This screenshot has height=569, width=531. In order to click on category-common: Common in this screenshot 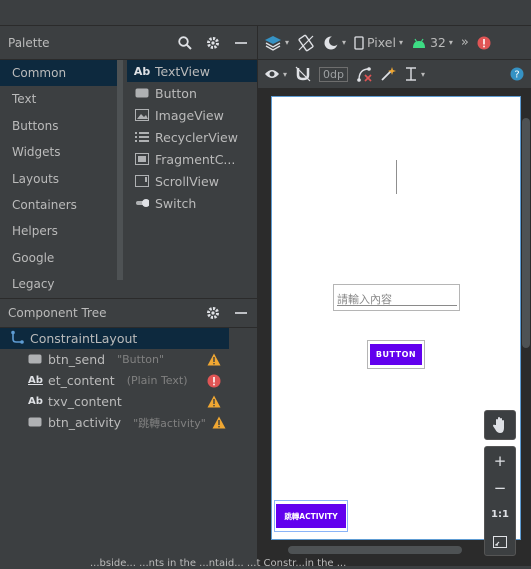, I will do `click(58, 73)`.